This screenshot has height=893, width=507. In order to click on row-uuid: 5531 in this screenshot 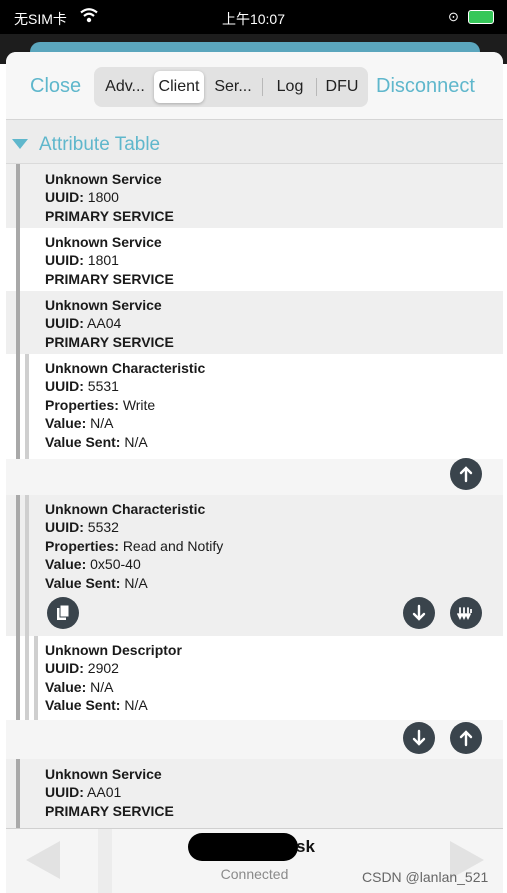, I will do `click(103, 386)`.